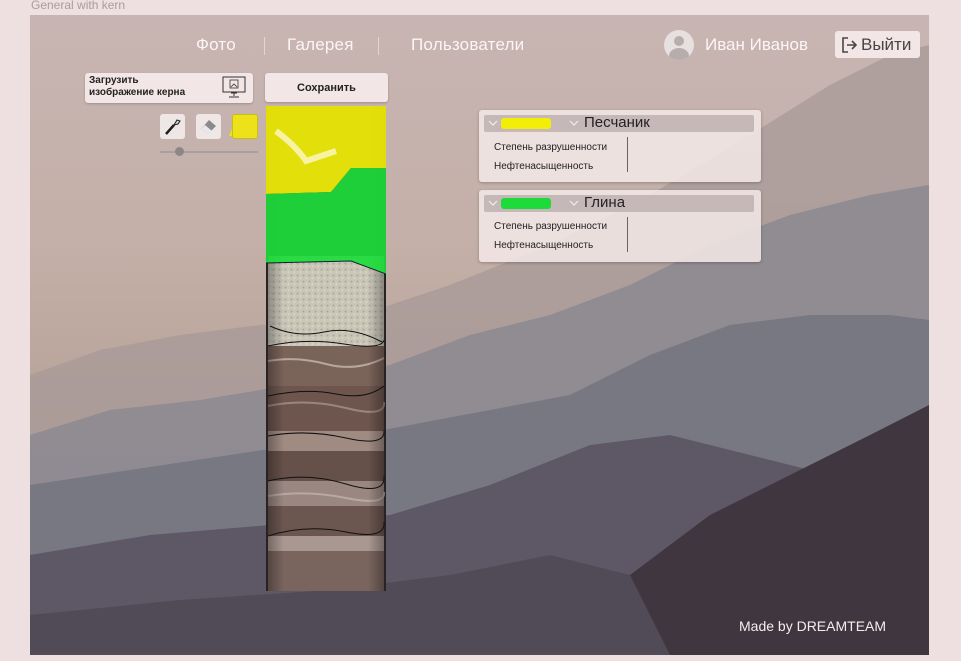 The image size is (961, 661). I want to click on eraser-icon, so click(208, 127).